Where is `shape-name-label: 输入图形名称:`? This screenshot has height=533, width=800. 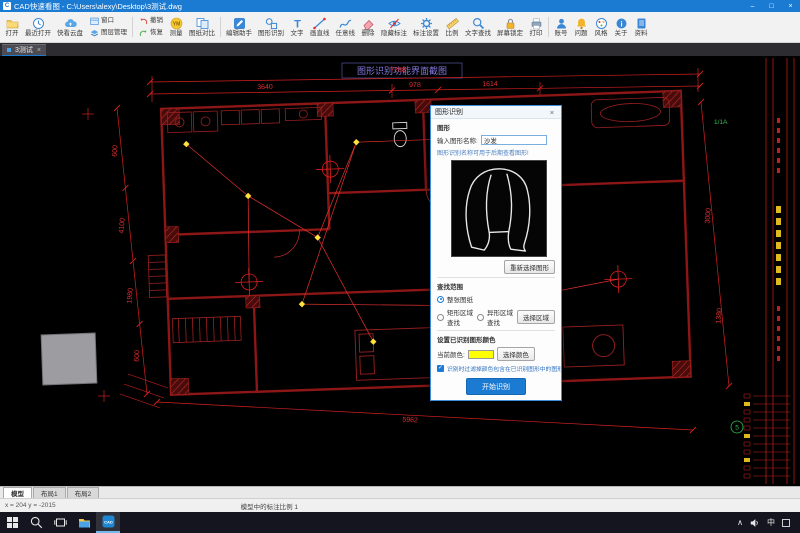
shape-name-label: 输入图形名称: is located at coordinates (457, 141).